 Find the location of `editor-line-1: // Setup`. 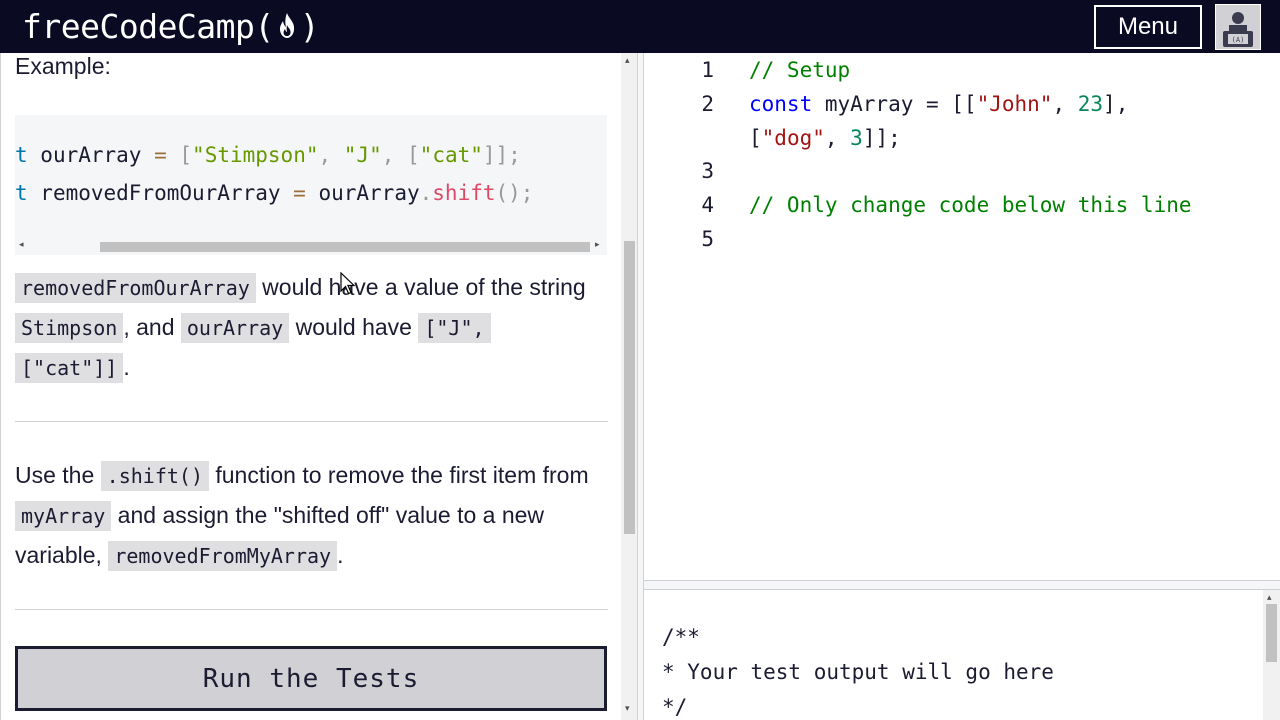

editor-line-1: // Setup is located at coordinates (799, 70).